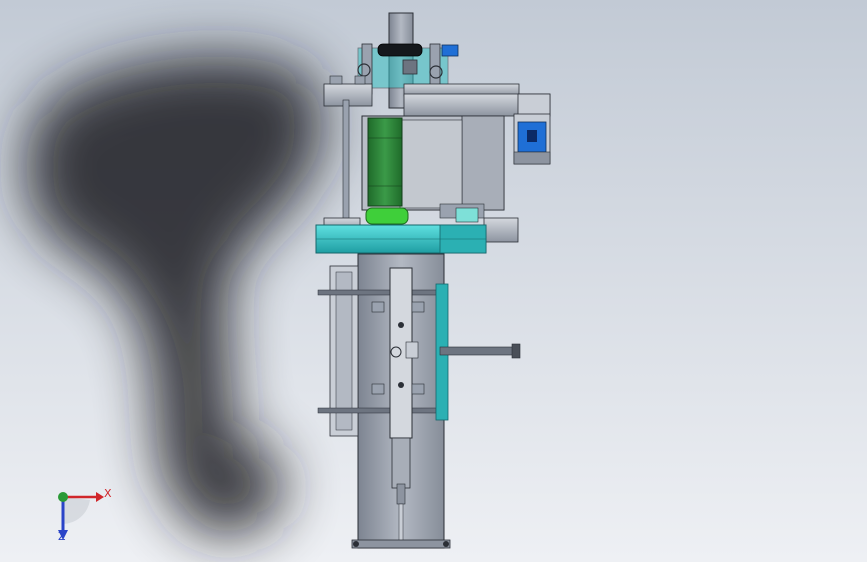 The height and width of the screenshot is (562, 867). I want to click on top-black-roller, so click(400, 50).